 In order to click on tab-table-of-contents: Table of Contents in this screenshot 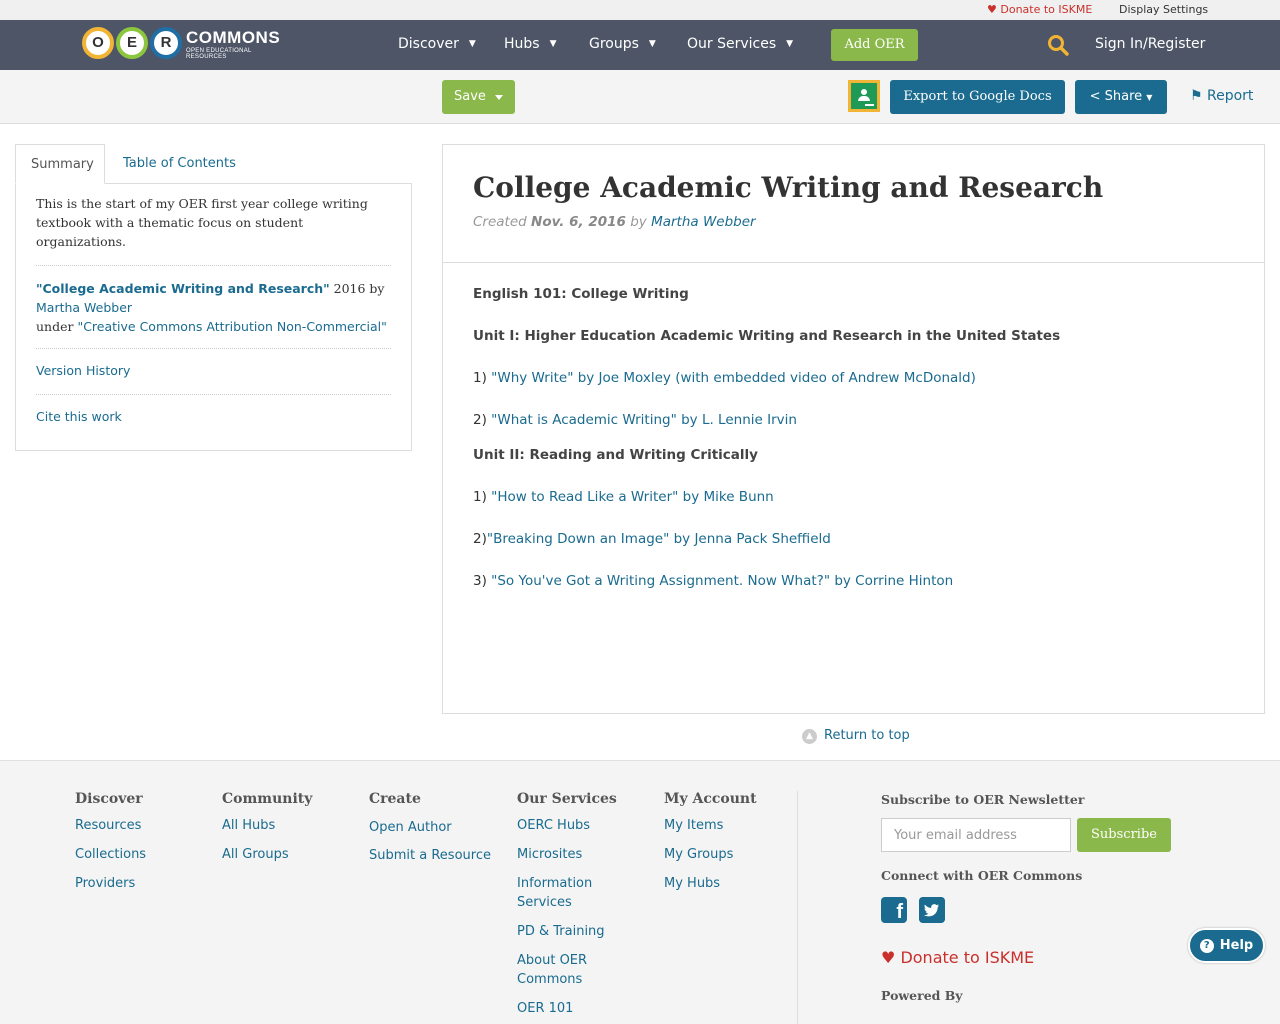, I will do `click(179, 164)`.